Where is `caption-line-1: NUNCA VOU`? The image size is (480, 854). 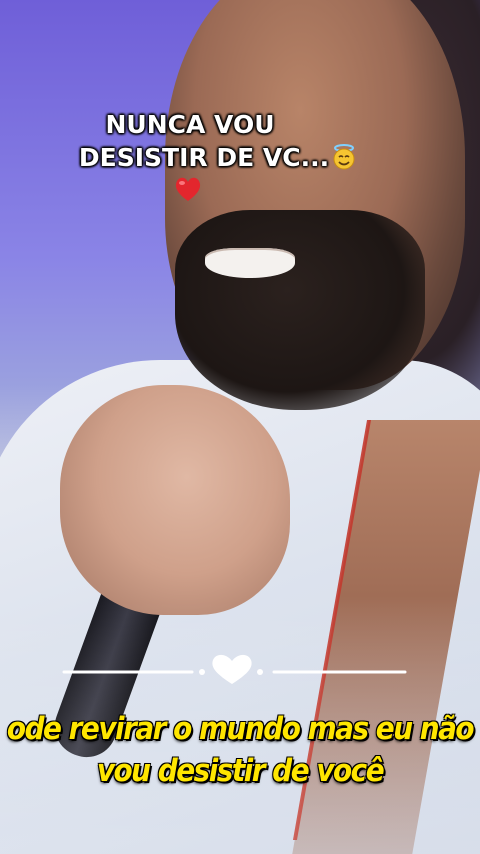 caption-line-1: NUNCA VOU is located at coordinates (190, 124).